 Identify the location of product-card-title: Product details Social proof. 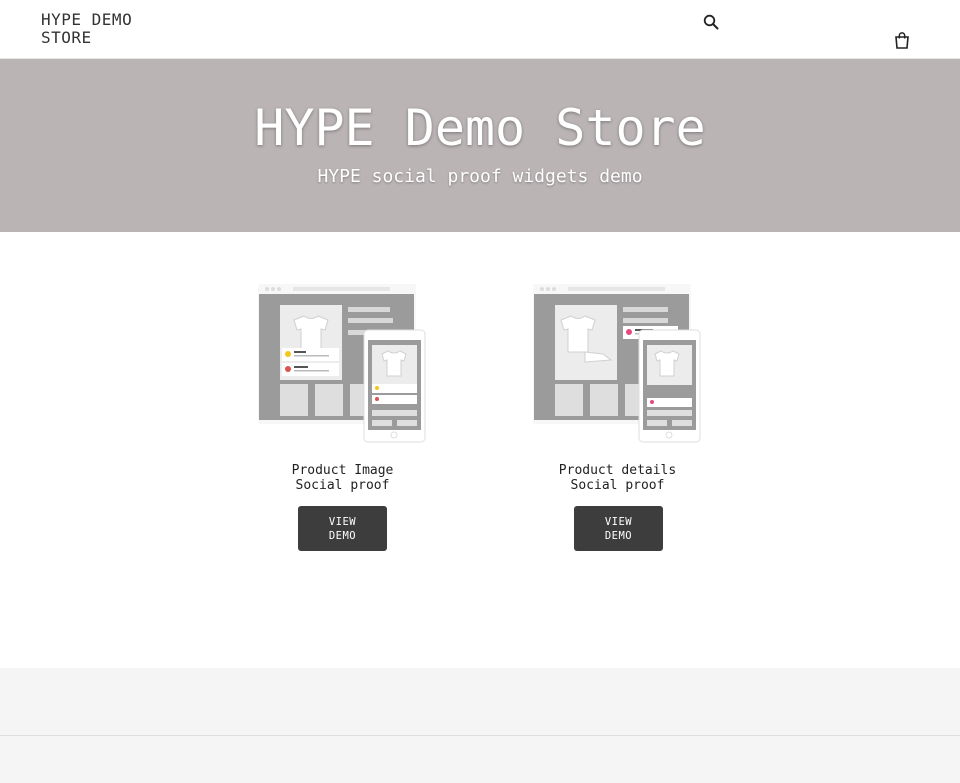
(617, 478).